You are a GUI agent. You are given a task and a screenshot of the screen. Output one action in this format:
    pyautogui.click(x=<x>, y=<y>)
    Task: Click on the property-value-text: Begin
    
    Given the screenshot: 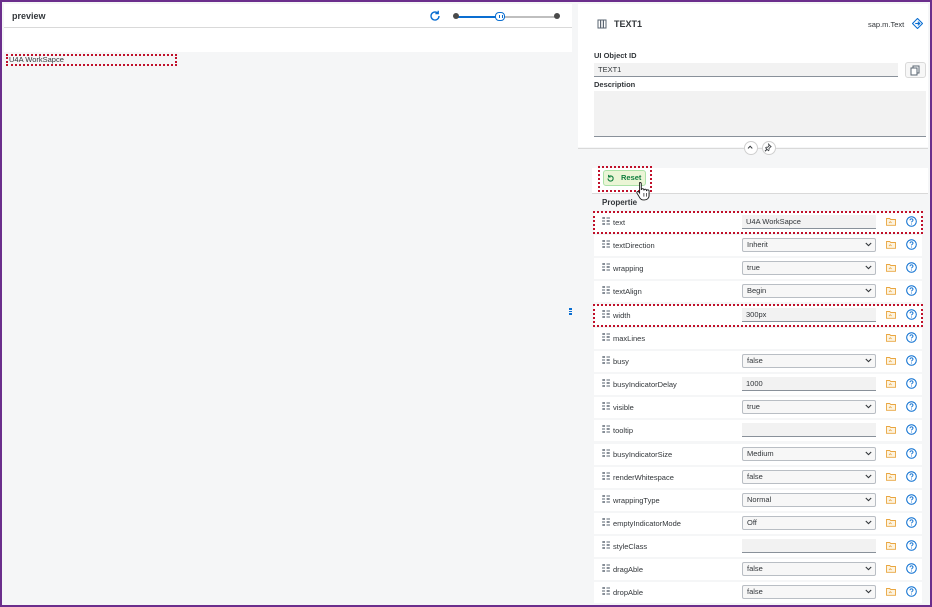 What is the action you would take?
    pyautogui.click(x=757, y=291)
    